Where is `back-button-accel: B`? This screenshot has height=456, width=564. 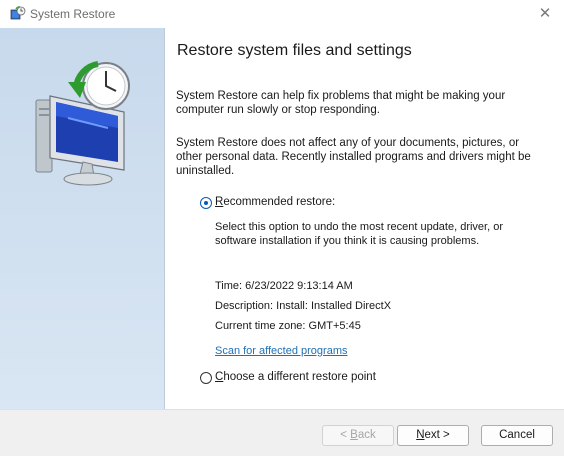
back-button-accel: B is located at coordinates (354, 435).